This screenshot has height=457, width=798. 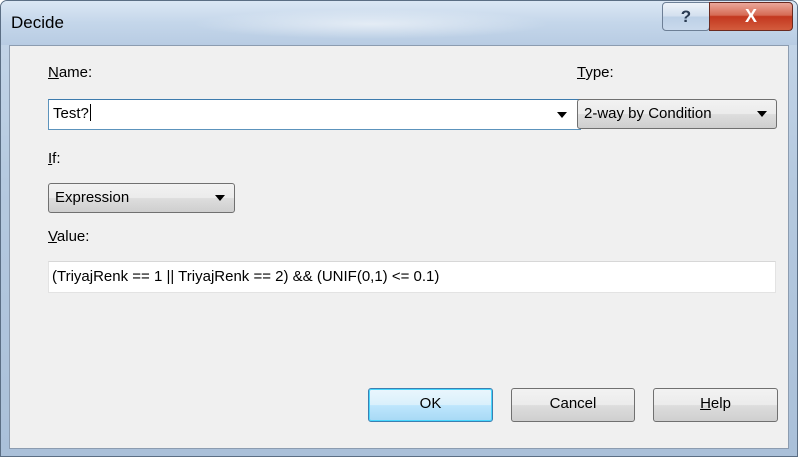 I want to click on close-icon: X, so click(x=750, y=16).